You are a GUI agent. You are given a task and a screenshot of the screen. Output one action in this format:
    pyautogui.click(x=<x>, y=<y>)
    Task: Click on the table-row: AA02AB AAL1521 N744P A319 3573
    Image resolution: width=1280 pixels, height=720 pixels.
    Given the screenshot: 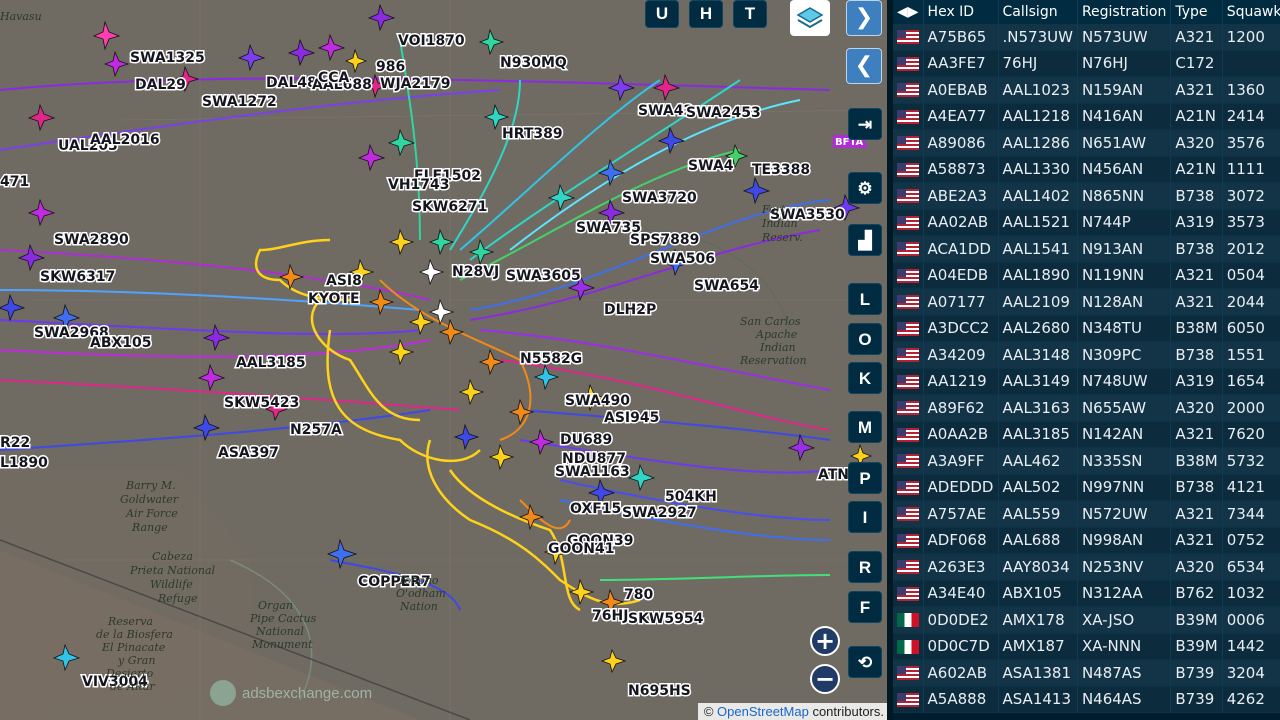 What is the action you would take?
    pyautogui.click(x=1086, y=222)
    